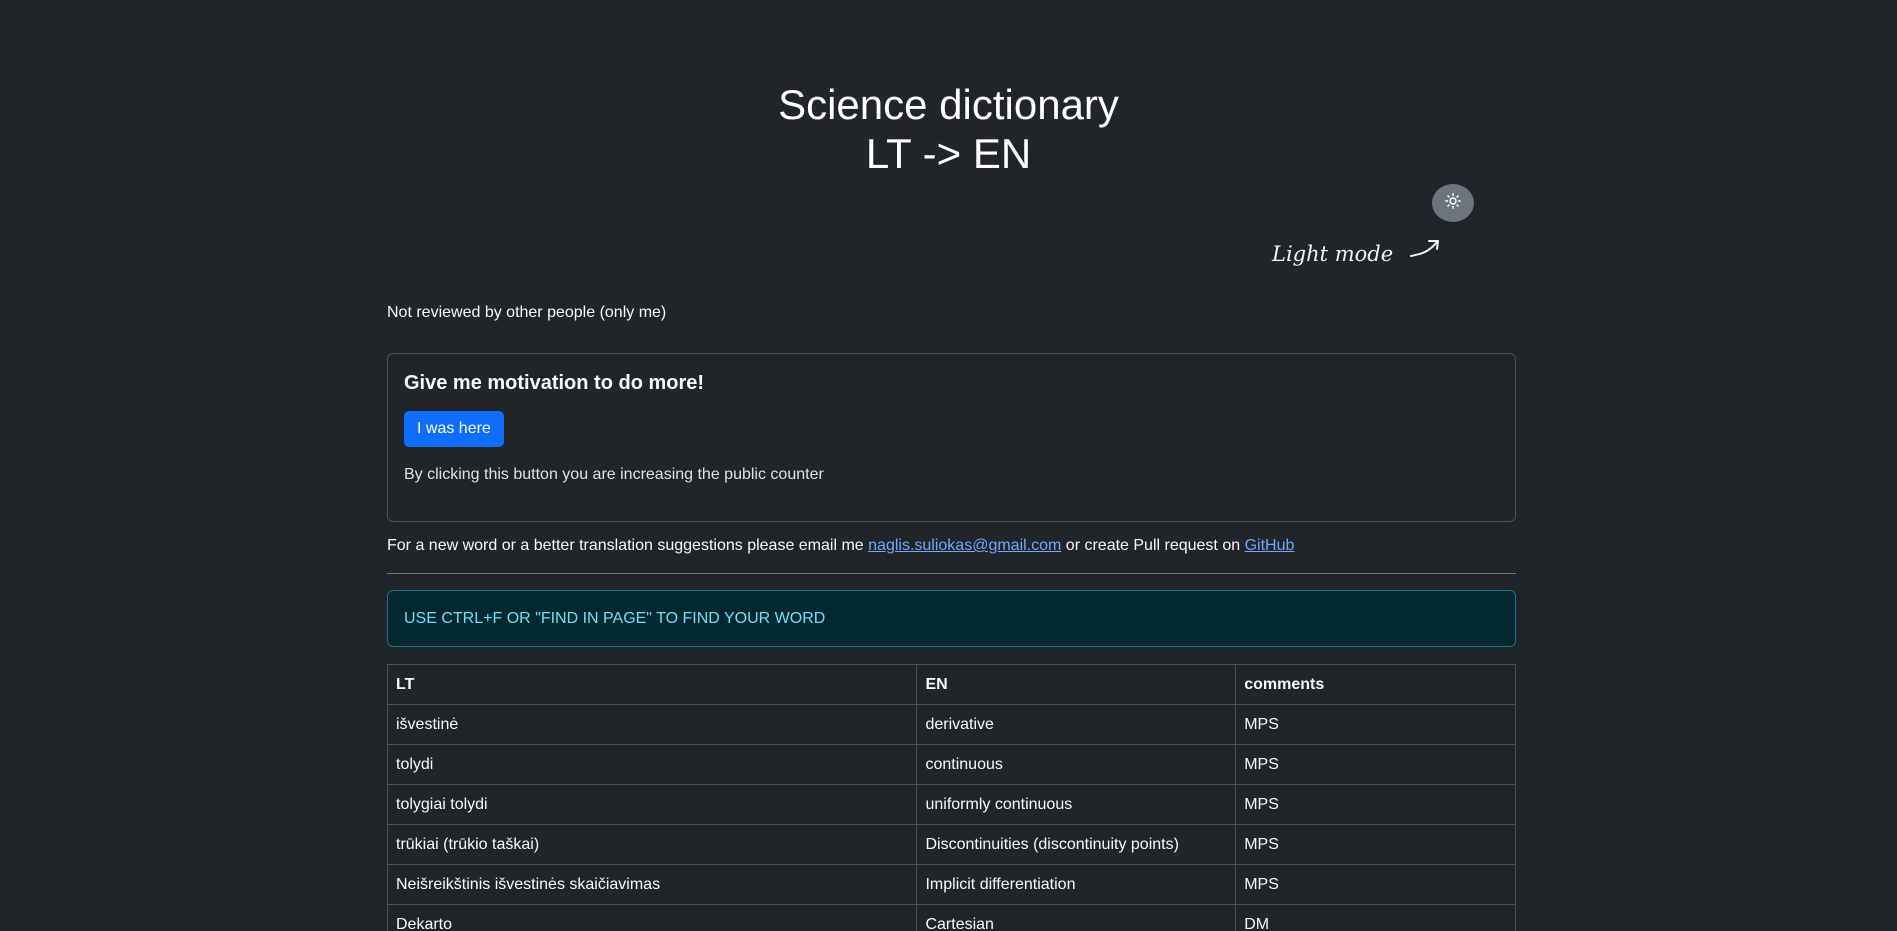  What do you see at coordinates (1333, 254) in the screenshot?
I see `light-mode-hint-text: Light mode` at bounding box center [1333, 254].